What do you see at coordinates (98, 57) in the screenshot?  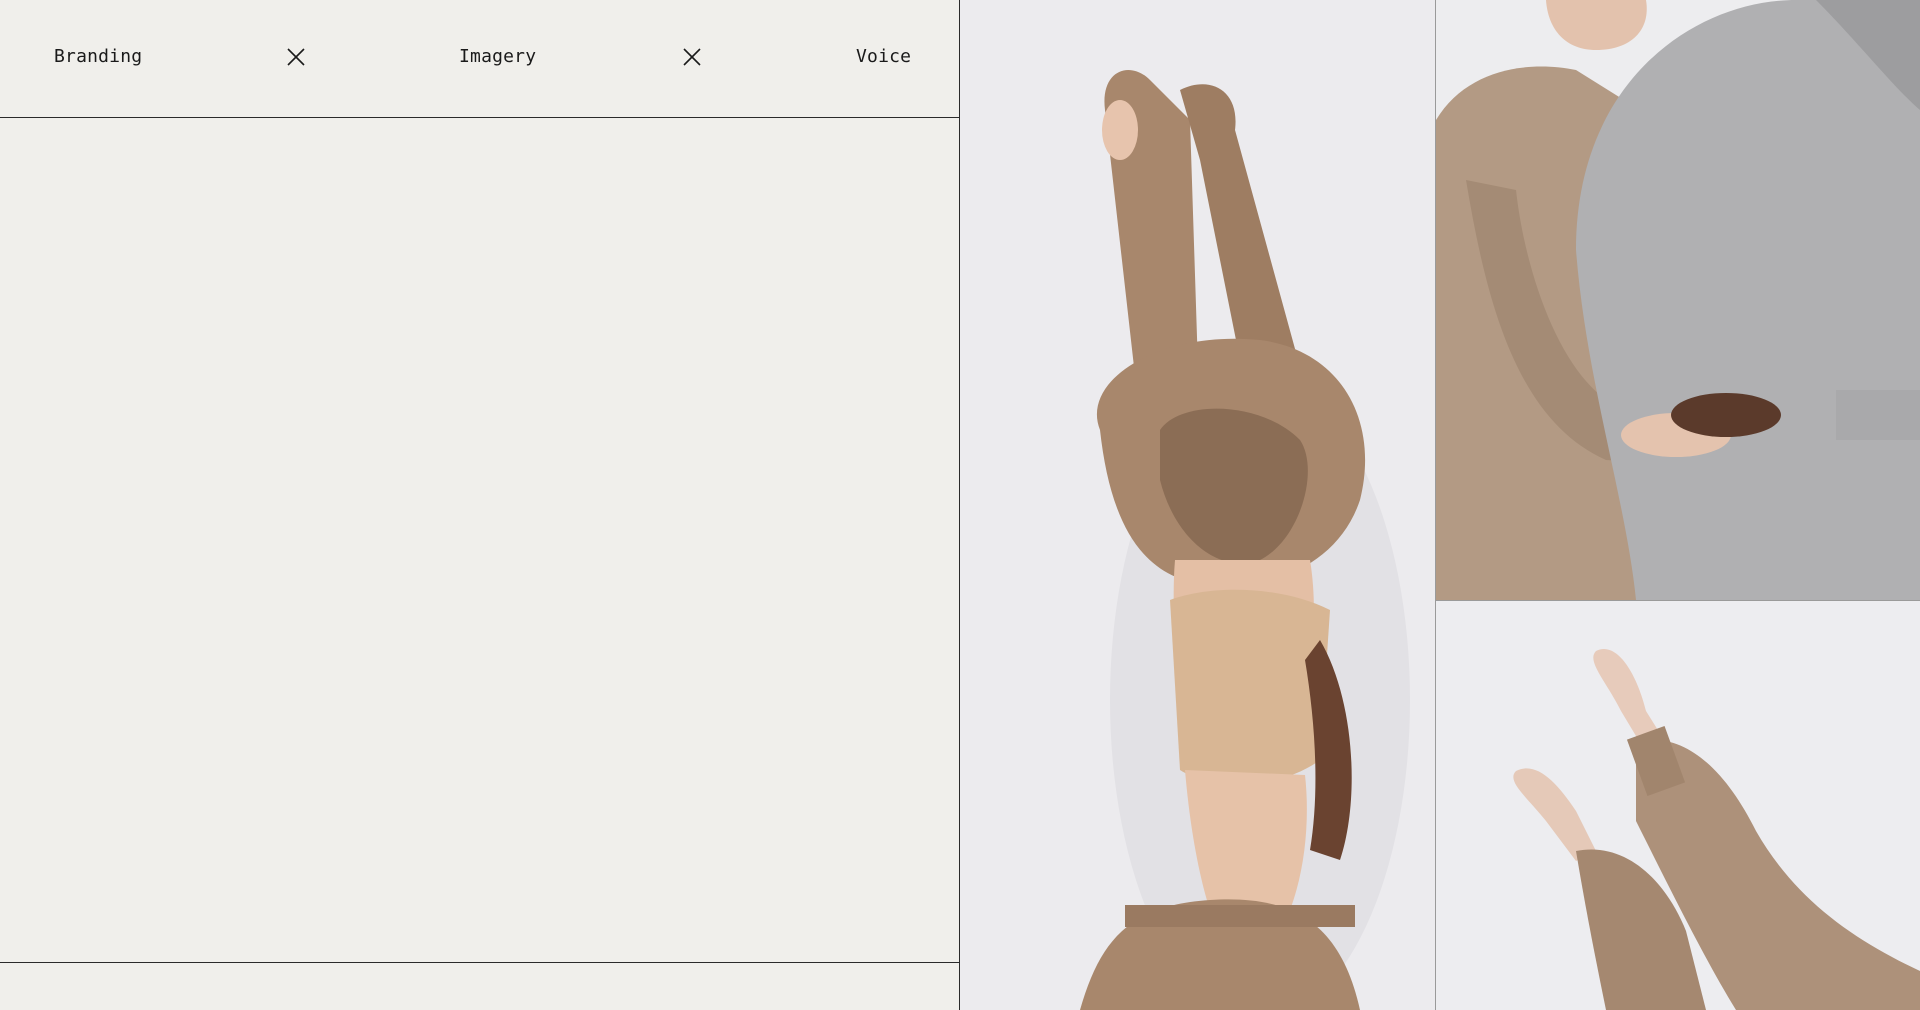 I see `nav-item-branding: Branding` at bounding box center [98, 57].